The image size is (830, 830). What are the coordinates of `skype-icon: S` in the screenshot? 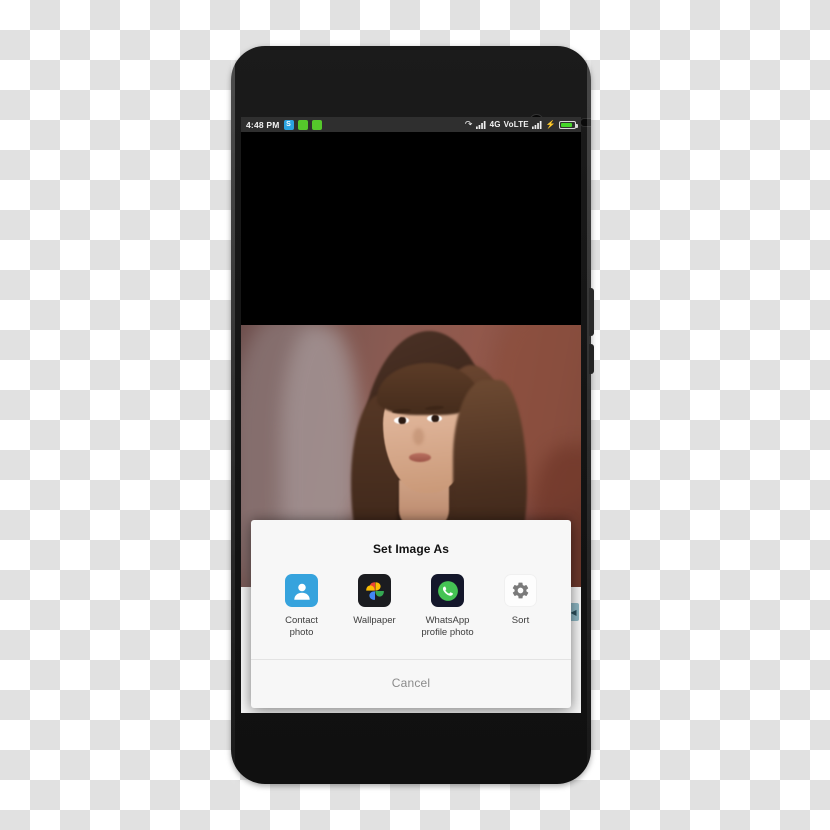 It's located at (288, 124).